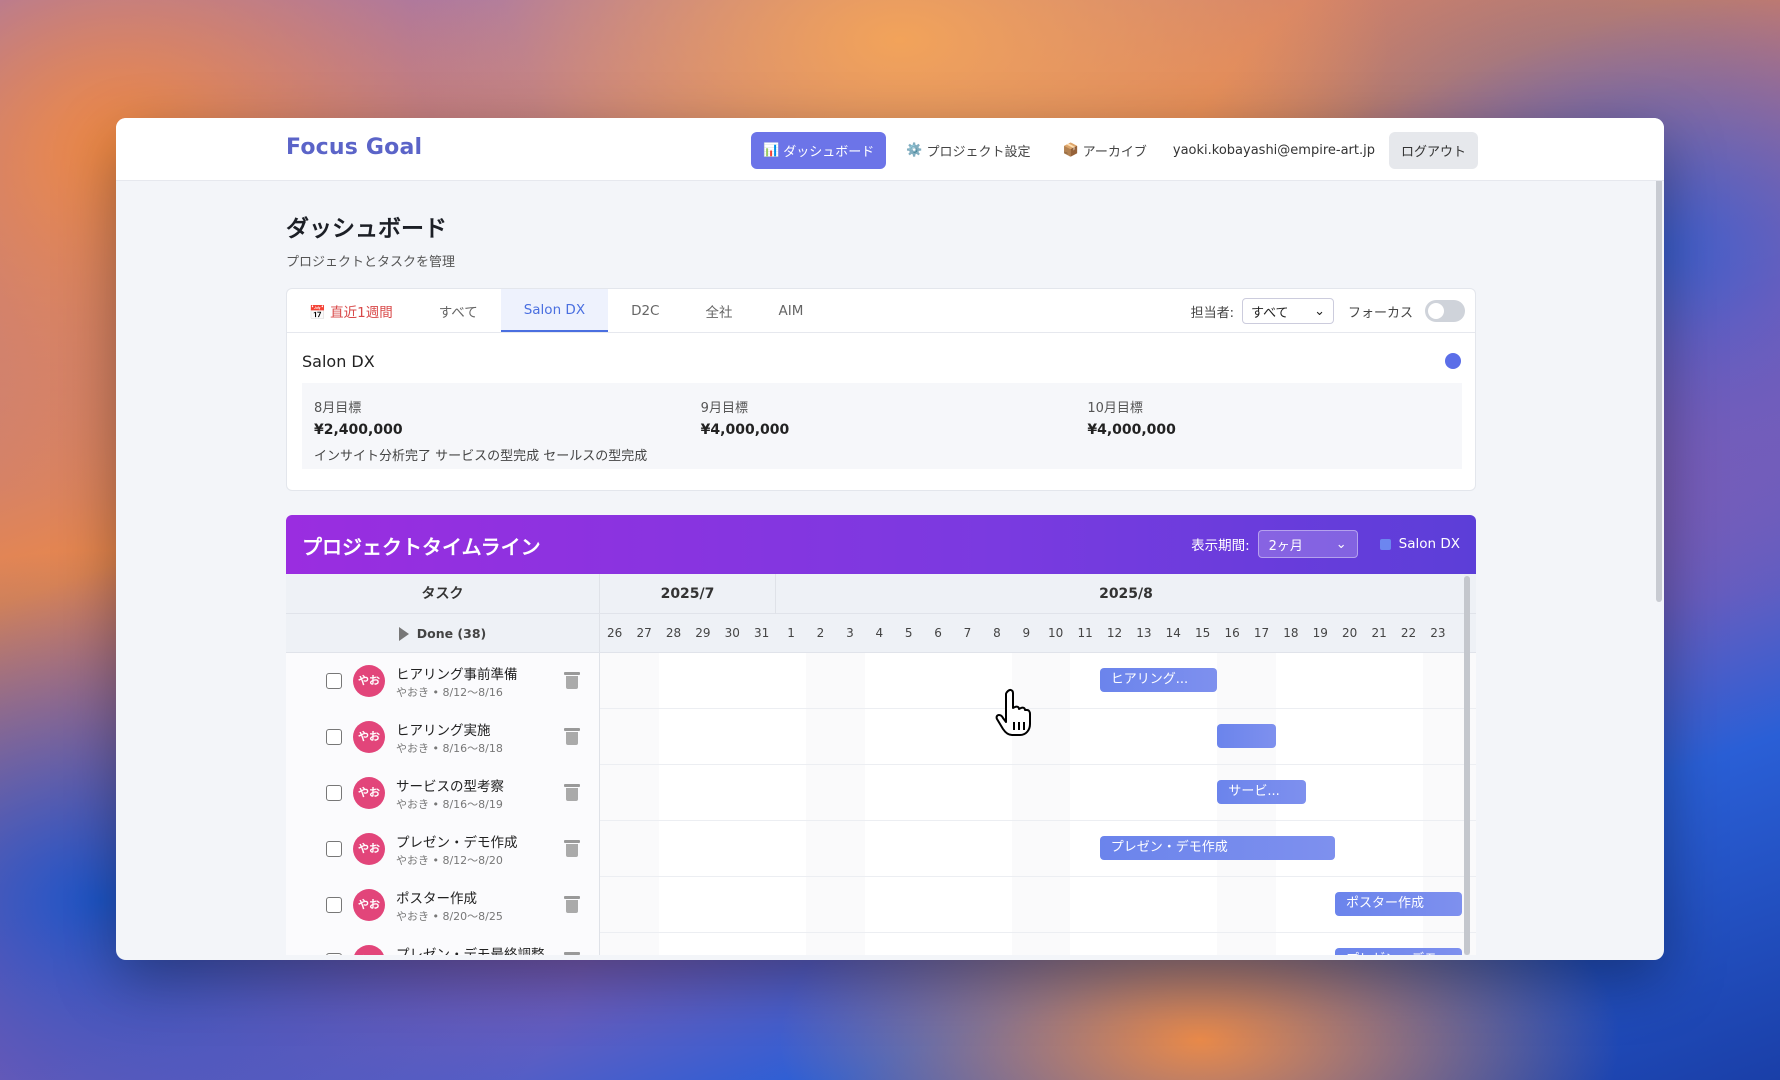 Image resolution: width=1780 pixels, height=1080 pixels. I want to click on task-meta: やおき • 8/16〜8/18, so click(449, 748).